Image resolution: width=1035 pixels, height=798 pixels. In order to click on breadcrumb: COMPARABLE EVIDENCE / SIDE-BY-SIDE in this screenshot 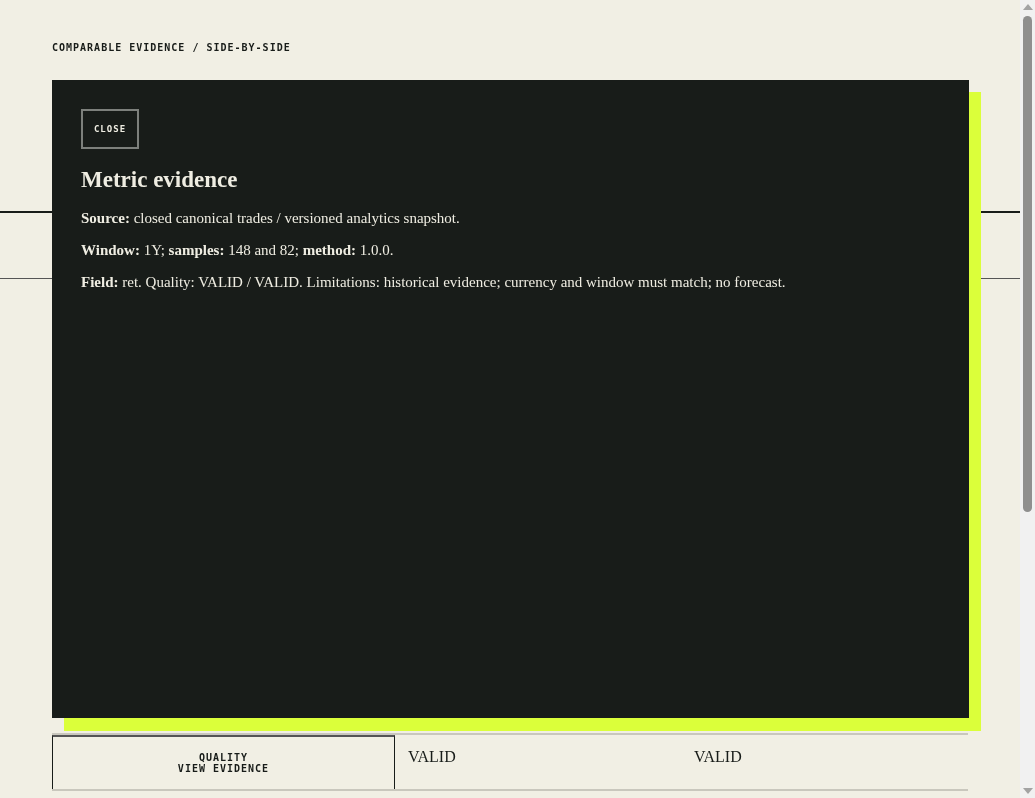, I will do `click(171, 47)`.